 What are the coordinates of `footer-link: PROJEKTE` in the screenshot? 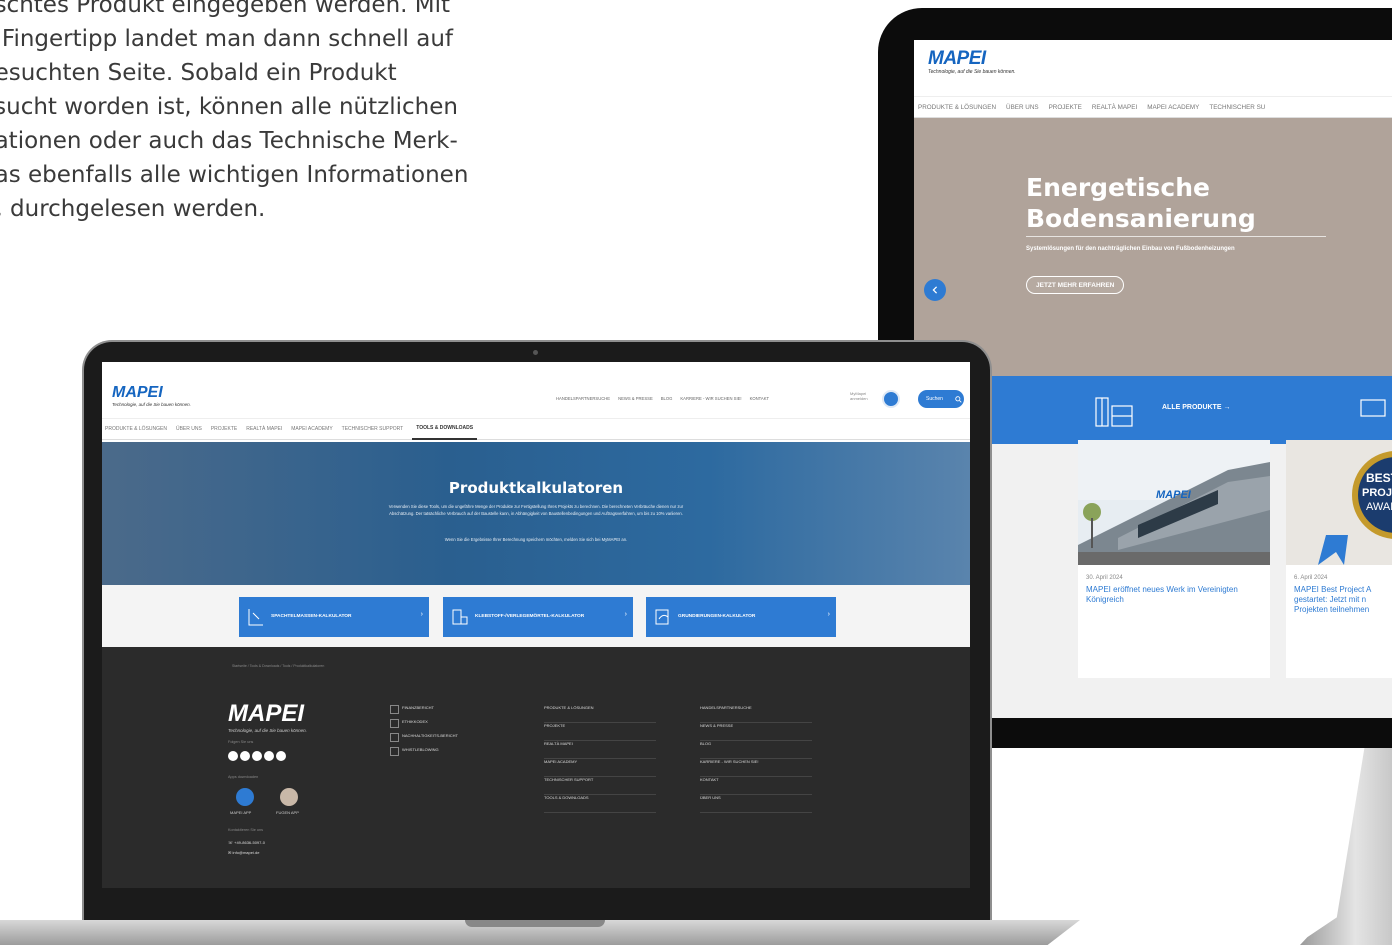 It's located at (600, 732).